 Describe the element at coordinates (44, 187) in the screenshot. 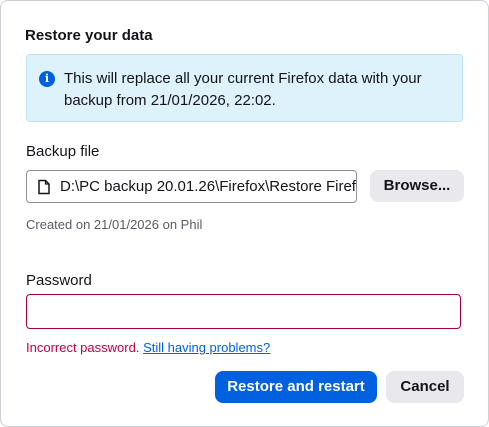

I see `file-icon` at that location.